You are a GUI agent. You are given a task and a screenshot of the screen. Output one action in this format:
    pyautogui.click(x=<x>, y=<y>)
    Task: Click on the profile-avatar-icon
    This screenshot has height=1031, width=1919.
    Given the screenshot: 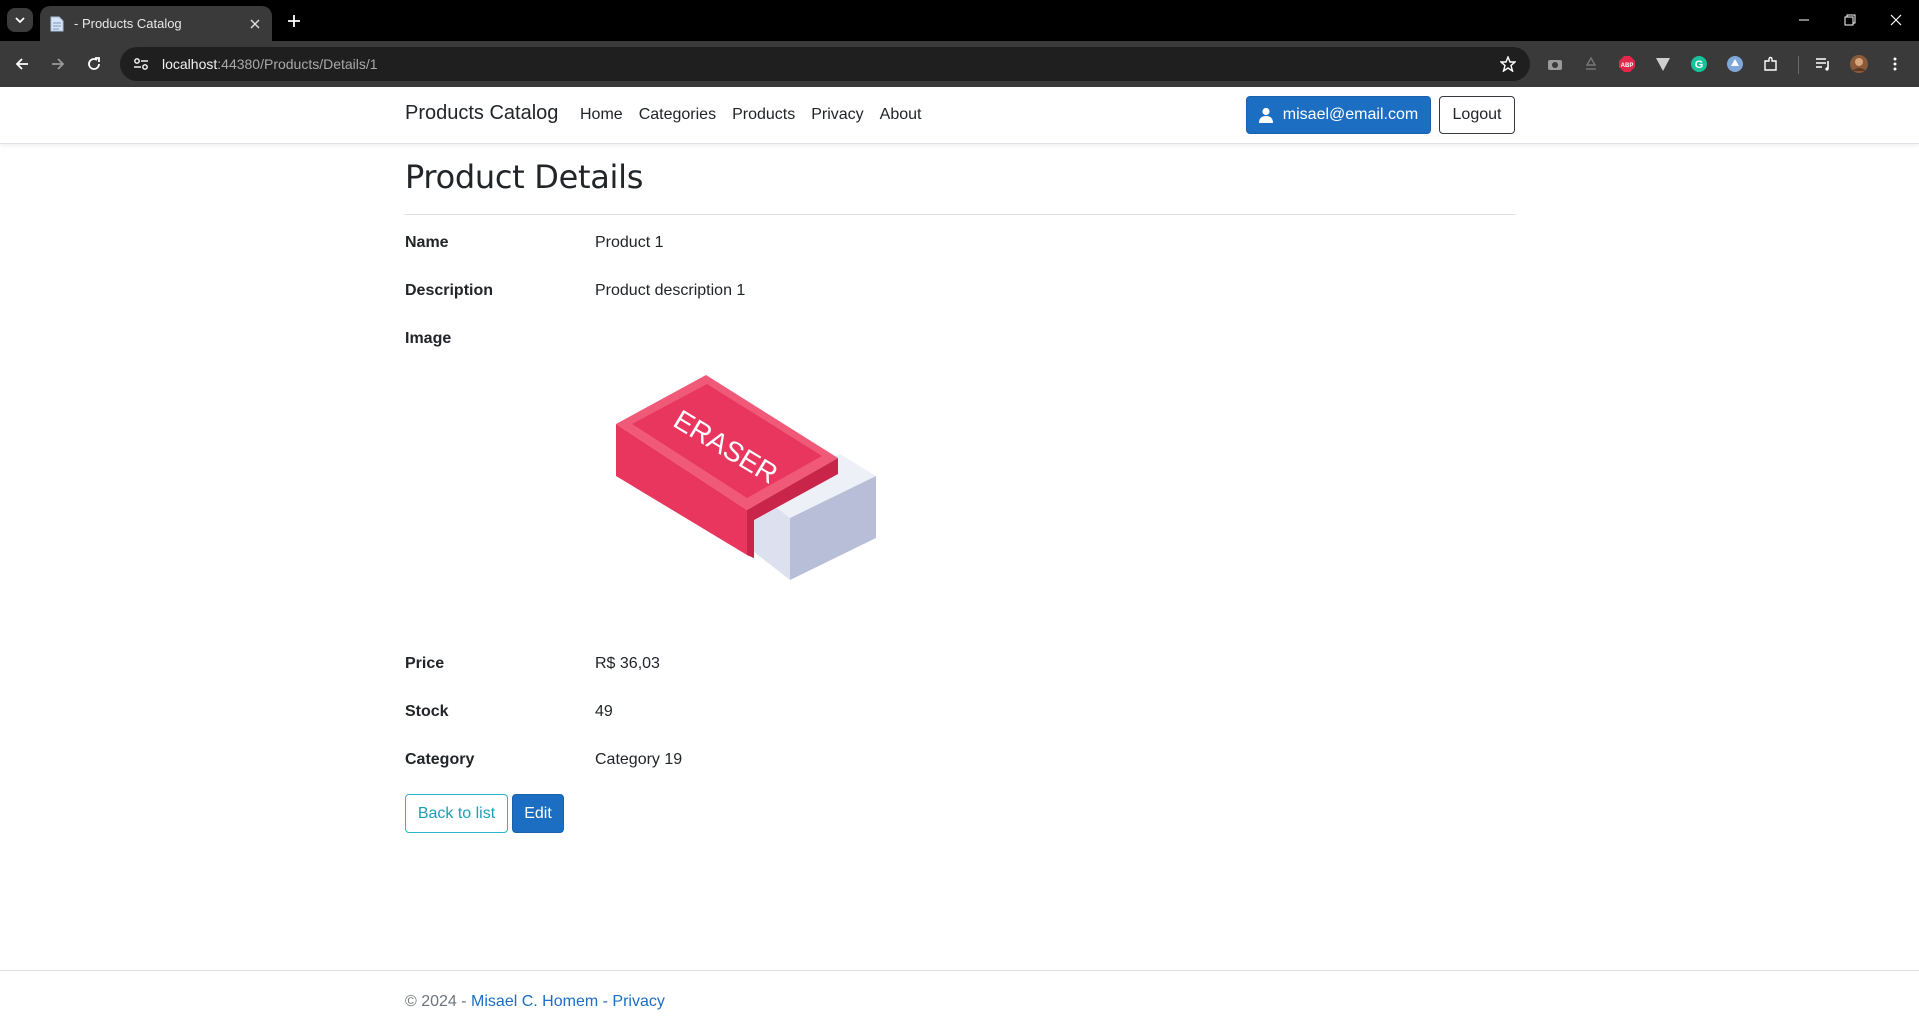 What is the action you would take?
    pyautogui.click(x=1859, y=64)
    